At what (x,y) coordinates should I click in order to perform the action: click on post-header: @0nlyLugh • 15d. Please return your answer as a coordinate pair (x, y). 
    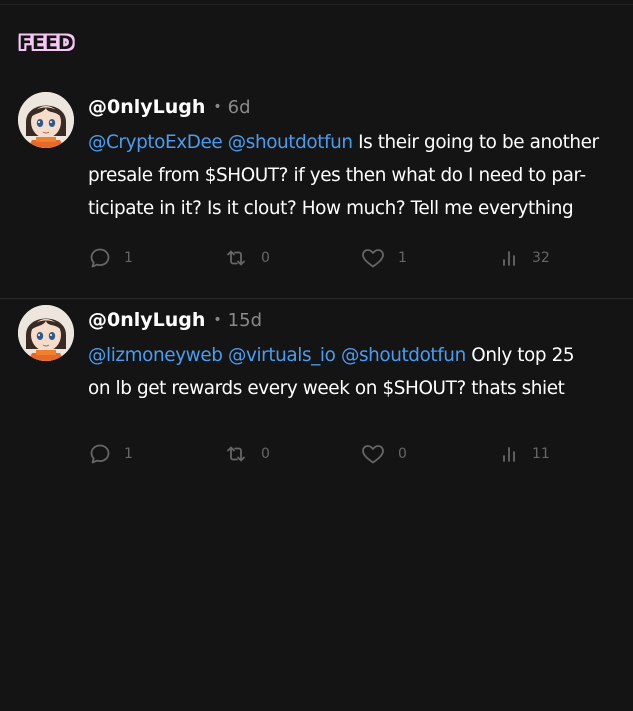
    Looking at the image, I should click on (175, 322).